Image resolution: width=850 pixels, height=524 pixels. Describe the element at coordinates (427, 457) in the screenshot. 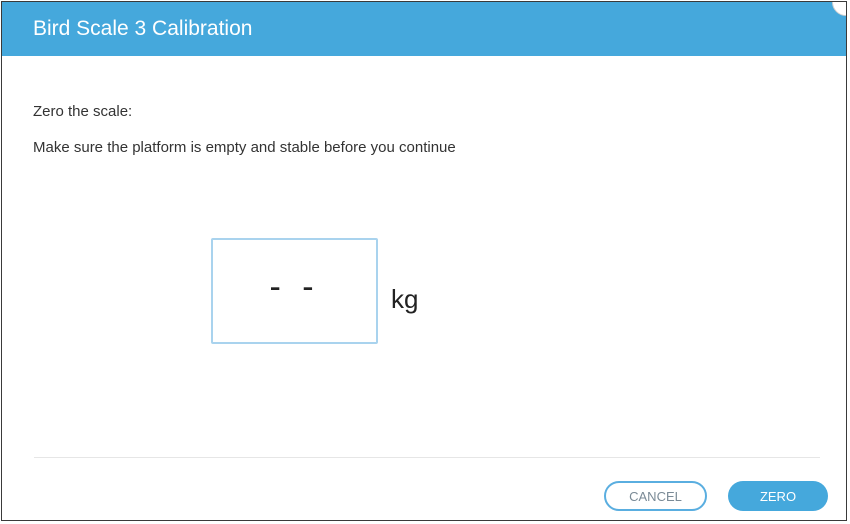

I see `footer-divider` at that location.